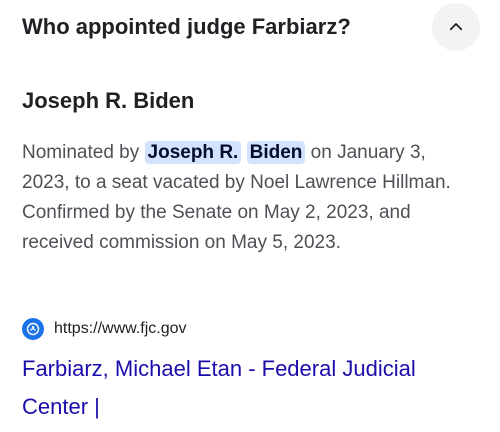  Describe the element at coordinates (276, 152) in the screenshot. I see `snippet-highlight: Biden` at that location.